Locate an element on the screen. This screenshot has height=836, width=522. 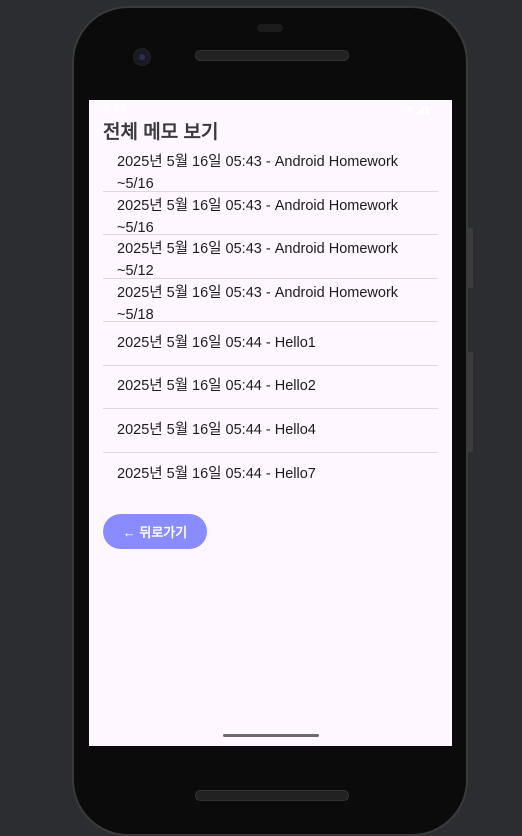
list-item: 2025년 5월 16일 05:44 - Hello4 is located at coordinates (270, 431).